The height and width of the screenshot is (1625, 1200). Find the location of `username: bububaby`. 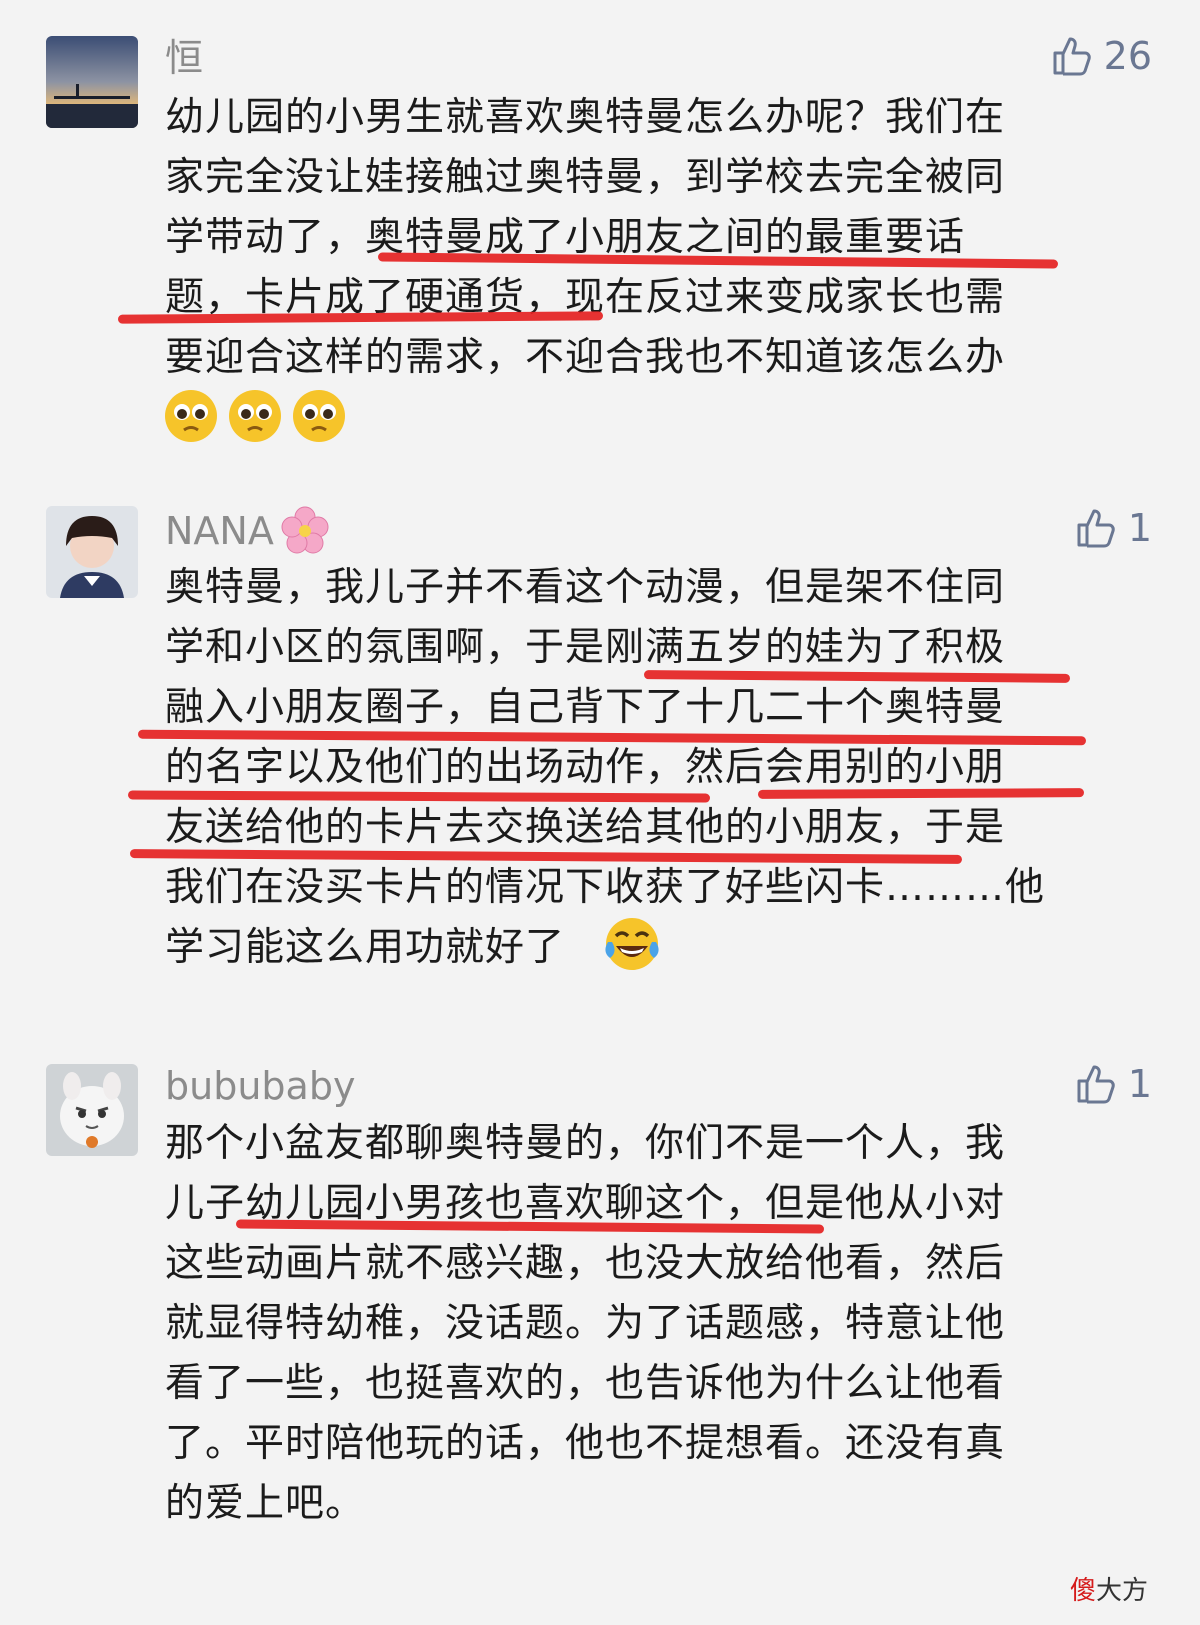

username: bububaby is located at coordinates (260, 1086).